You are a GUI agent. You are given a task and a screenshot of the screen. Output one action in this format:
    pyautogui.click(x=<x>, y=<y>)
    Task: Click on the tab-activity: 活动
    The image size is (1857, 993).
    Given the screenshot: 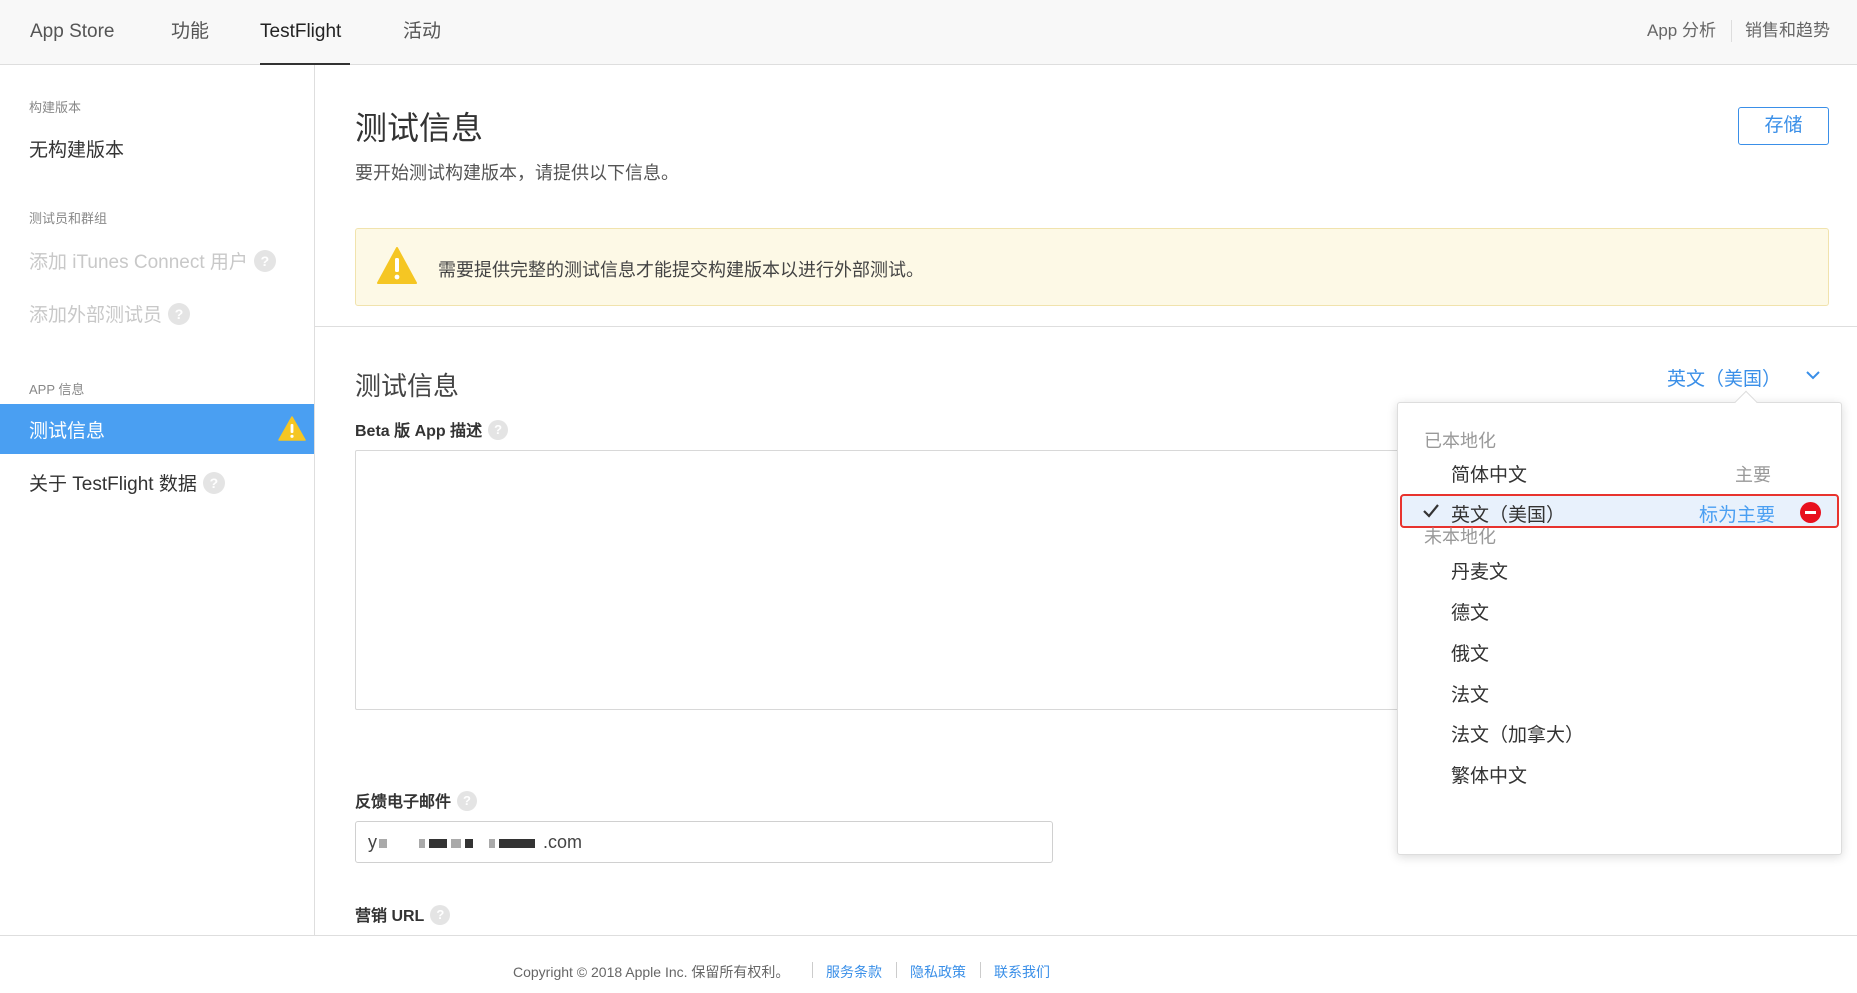 What is the action you would take?
    pyautogui.click(x=422, y=32)
    